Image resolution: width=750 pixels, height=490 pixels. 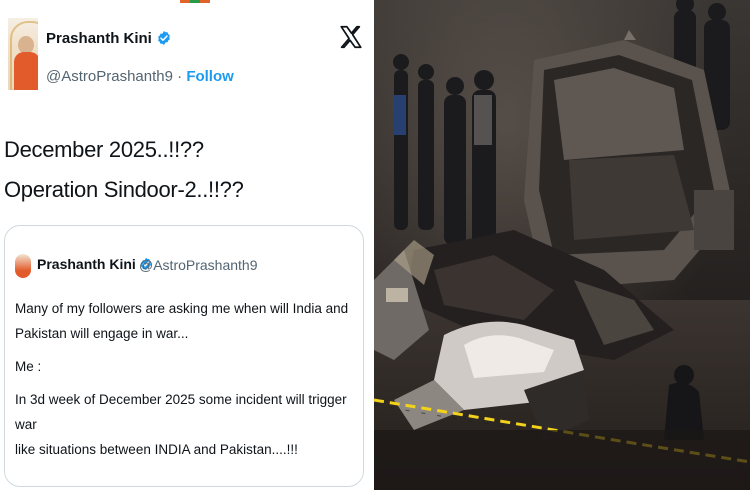 I want to click on top-color-strip, so click(x=195, y=1).